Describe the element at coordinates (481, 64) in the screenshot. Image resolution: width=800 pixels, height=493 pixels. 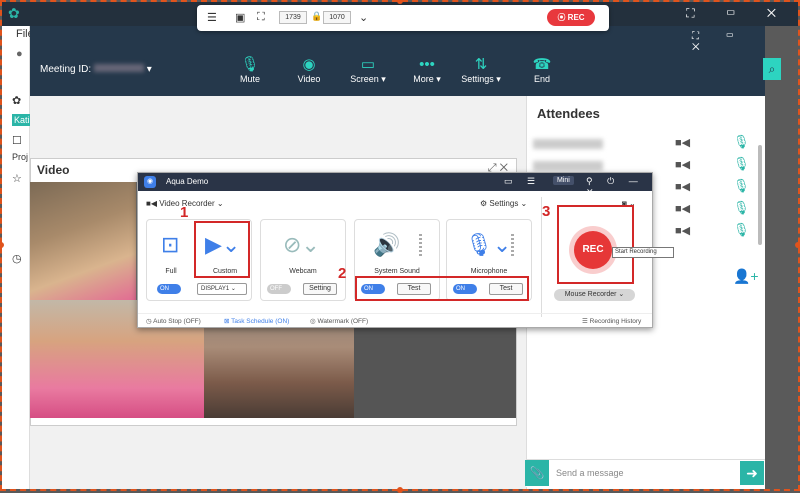
I see `settings-icon: ⇅` at that location.